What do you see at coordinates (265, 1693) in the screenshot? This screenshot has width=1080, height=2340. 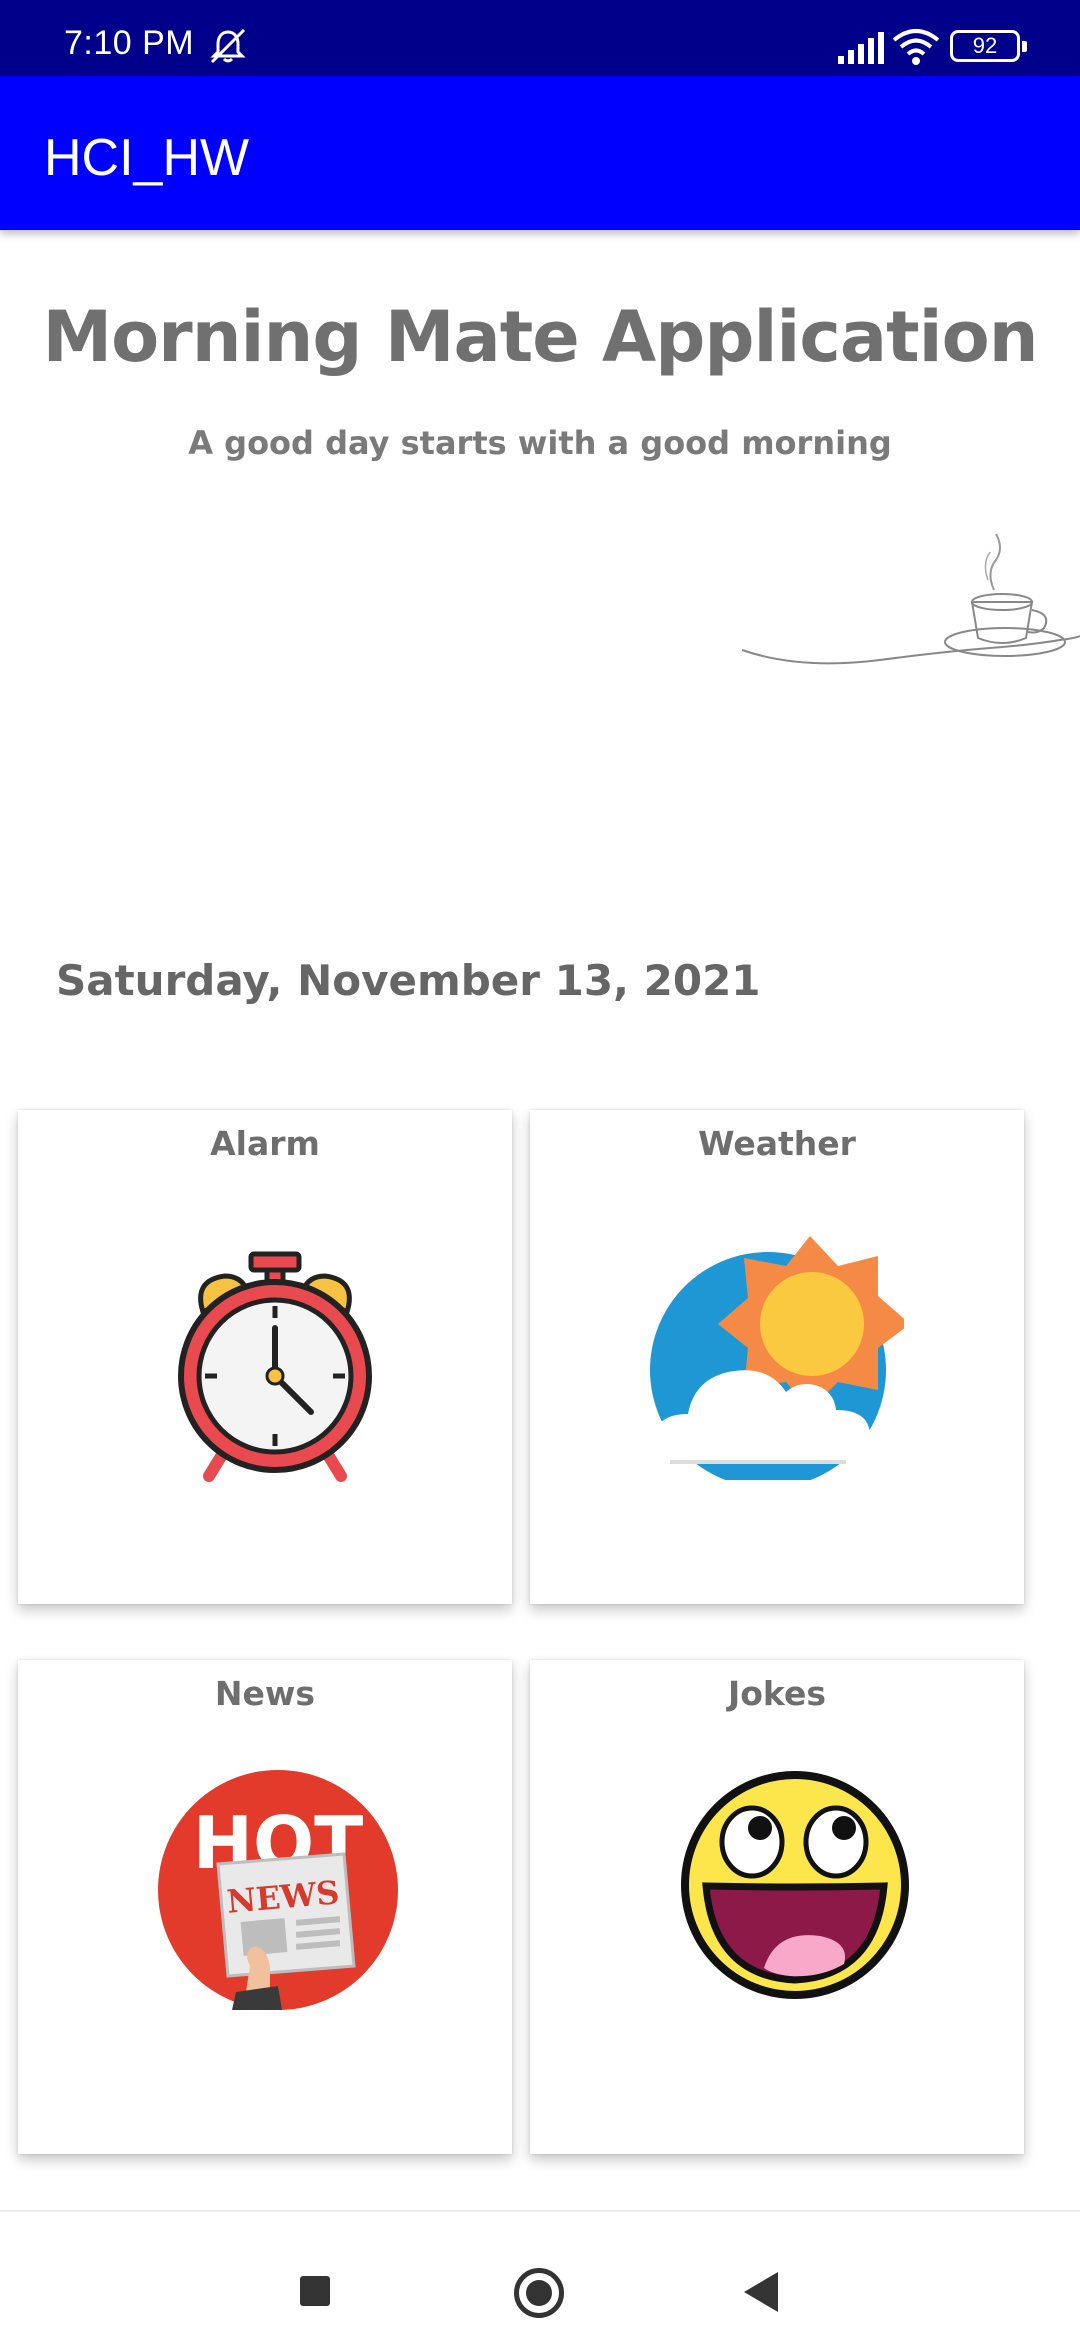 I see `card-label: News` at bounding box center [265, 1693].